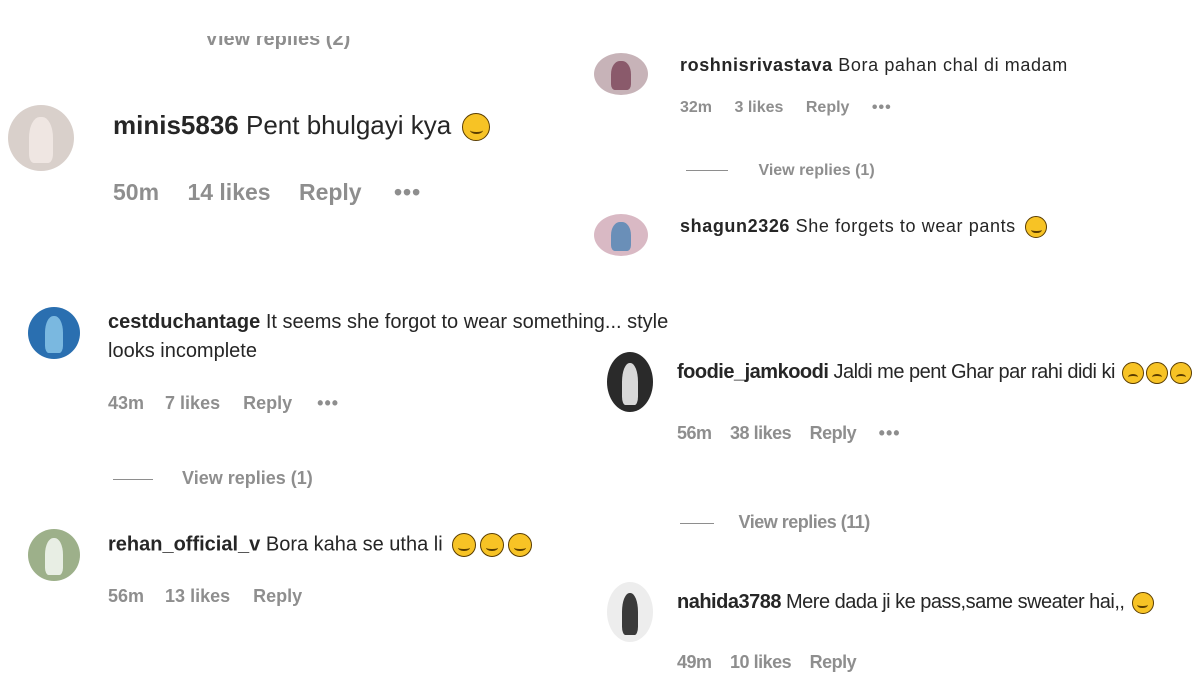 The width and height of the screenshot is (1200, 700). Describe the element at coordinates (182, 351) in the screenshot. I see `comment-text-continued: looks incomplete` at that location.